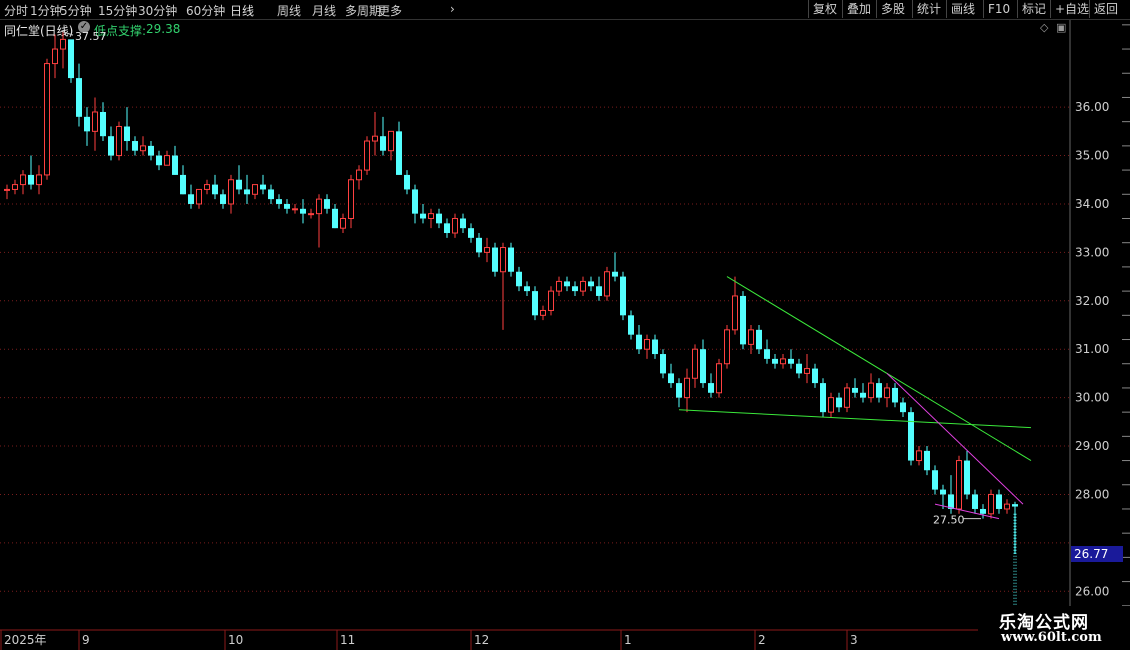  Describe the element at coordinates (289, 10) in the screenshot. I see `period-tab-7: 周线` at that location.